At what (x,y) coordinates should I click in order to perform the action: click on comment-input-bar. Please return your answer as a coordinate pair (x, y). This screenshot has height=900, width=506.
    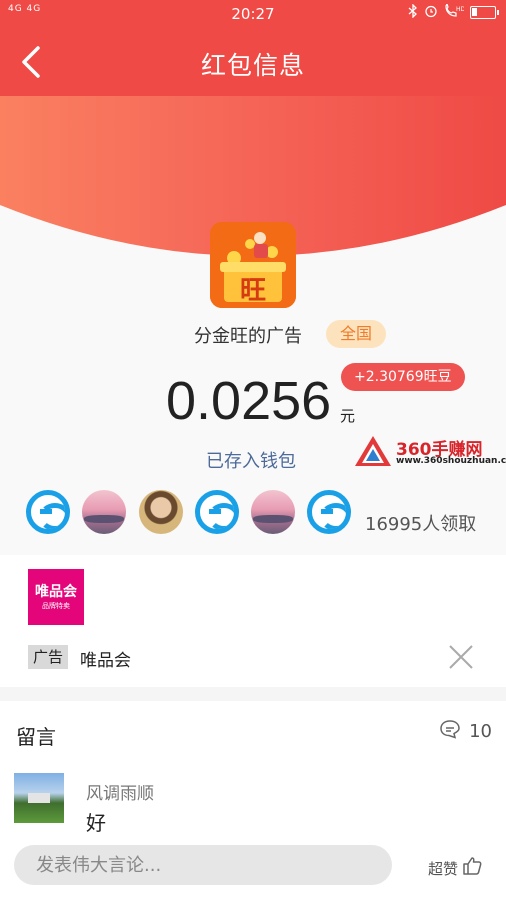
    Looking at the image, I should click on (203, 865).